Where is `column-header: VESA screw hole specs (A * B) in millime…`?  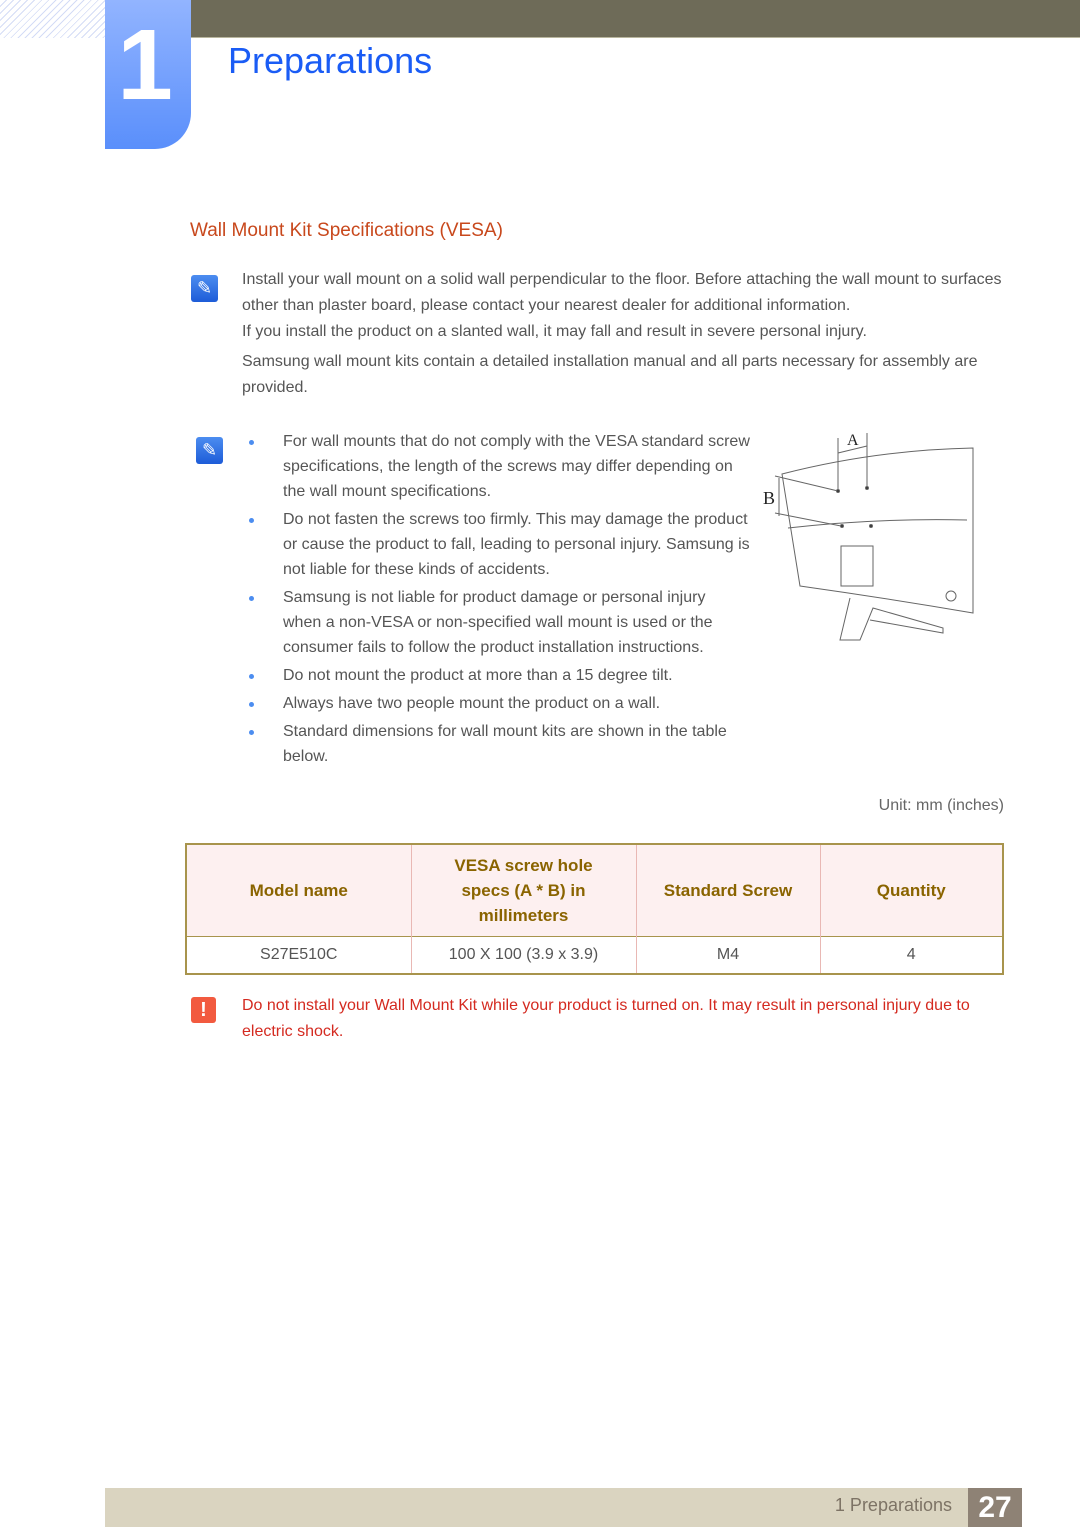 column-header: VESA screw hole specs (A * B) in millime… is located at coordinates (523, 890).